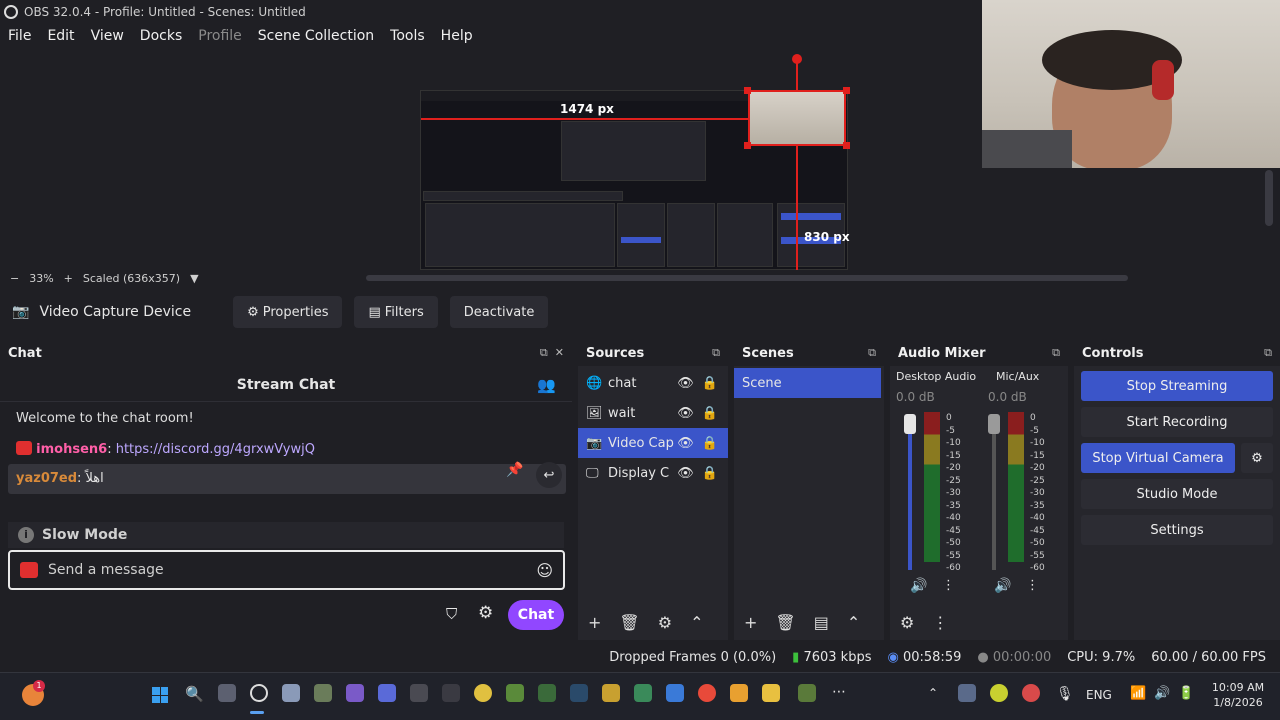 The height and width of the screenshot is (720, 1280). What do you see at coordinates (1065, 694) in the screenshot?
I see `microphone-icon: 🎙` at bounding box center [1065, 694].